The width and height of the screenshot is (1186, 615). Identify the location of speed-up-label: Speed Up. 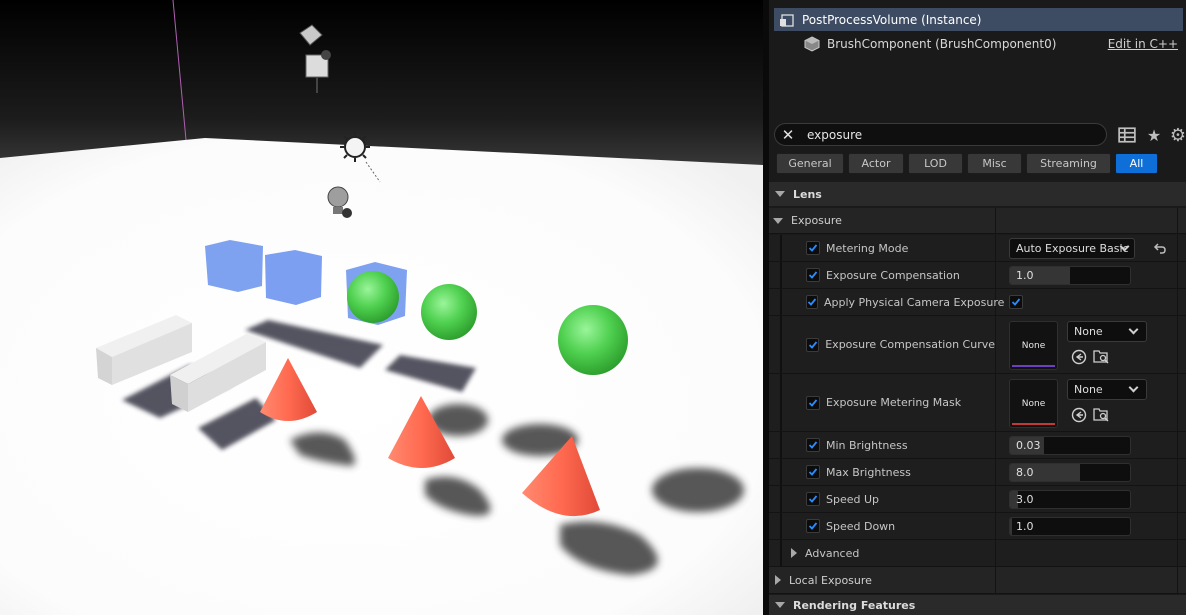
(853, 499).